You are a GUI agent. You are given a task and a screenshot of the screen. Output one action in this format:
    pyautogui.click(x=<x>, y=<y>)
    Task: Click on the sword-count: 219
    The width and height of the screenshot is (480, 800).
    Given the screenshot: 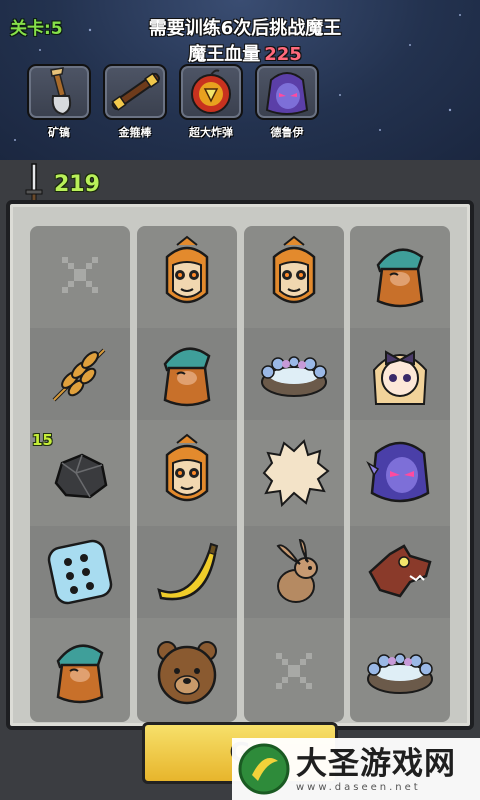 What is the action you would take?
    pyautogui.click(x=77, y=184)
    